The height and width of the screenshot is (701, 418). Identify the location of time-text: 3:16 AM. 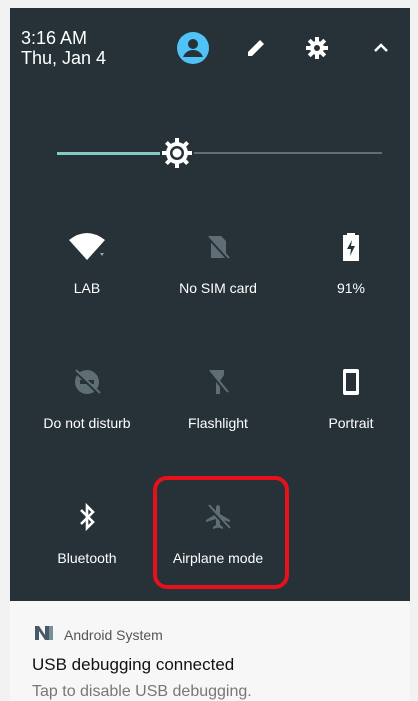
(54, 38).